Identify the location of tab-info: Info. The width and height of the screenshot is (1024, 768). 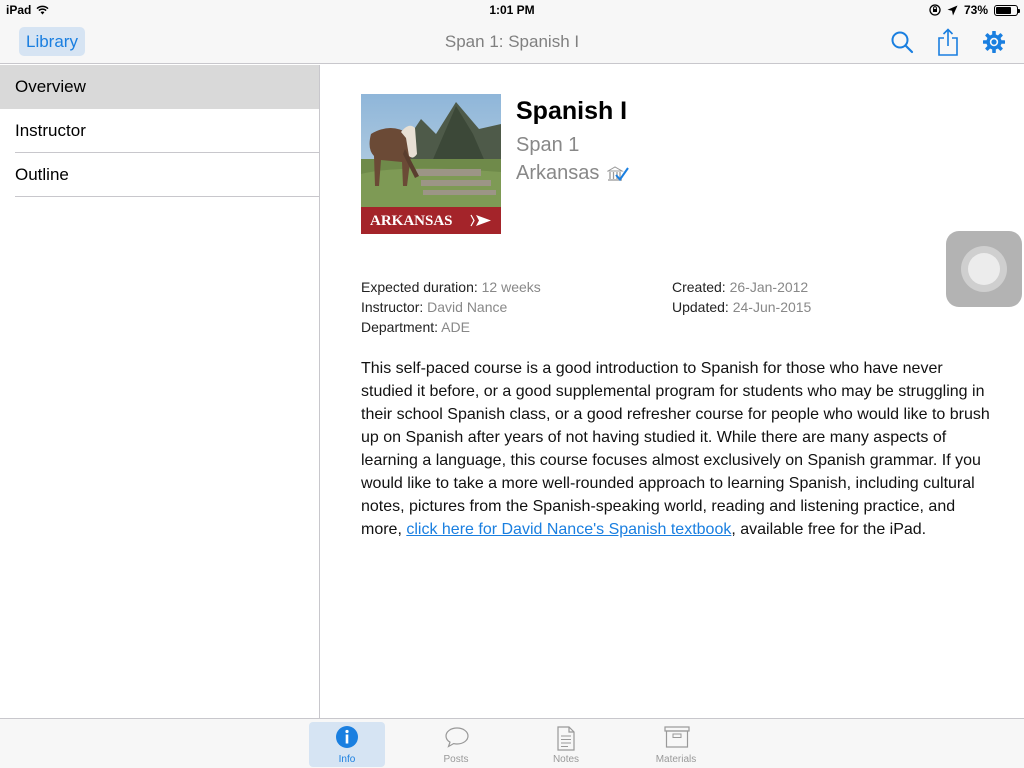
(347, 744).